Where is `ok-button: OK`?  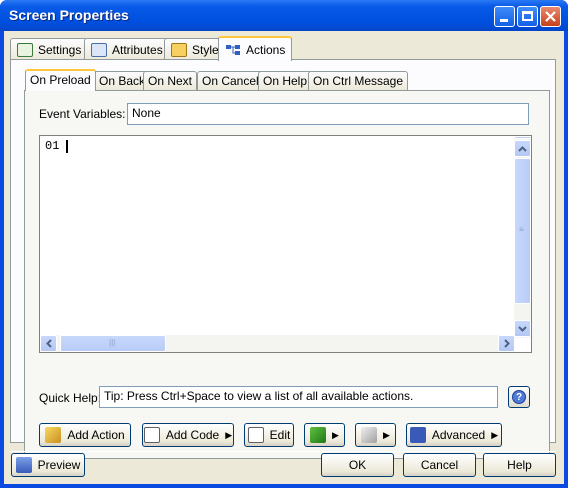 ok-button: OK is located at coordinates (357, 465).